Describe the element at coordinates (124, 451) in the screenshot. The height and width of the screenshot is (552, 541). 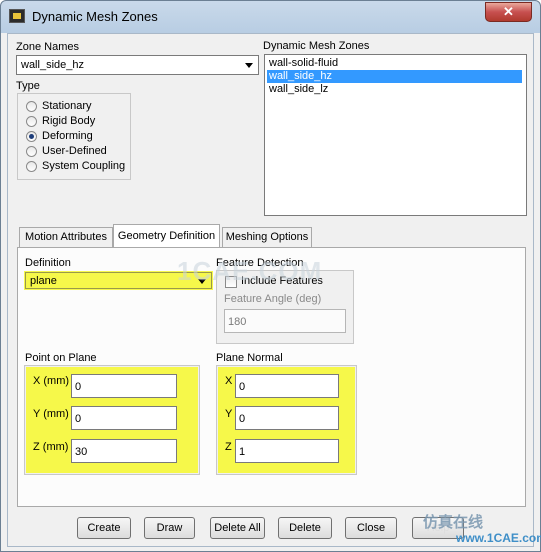
I see `point-z-input: 30` at that location.